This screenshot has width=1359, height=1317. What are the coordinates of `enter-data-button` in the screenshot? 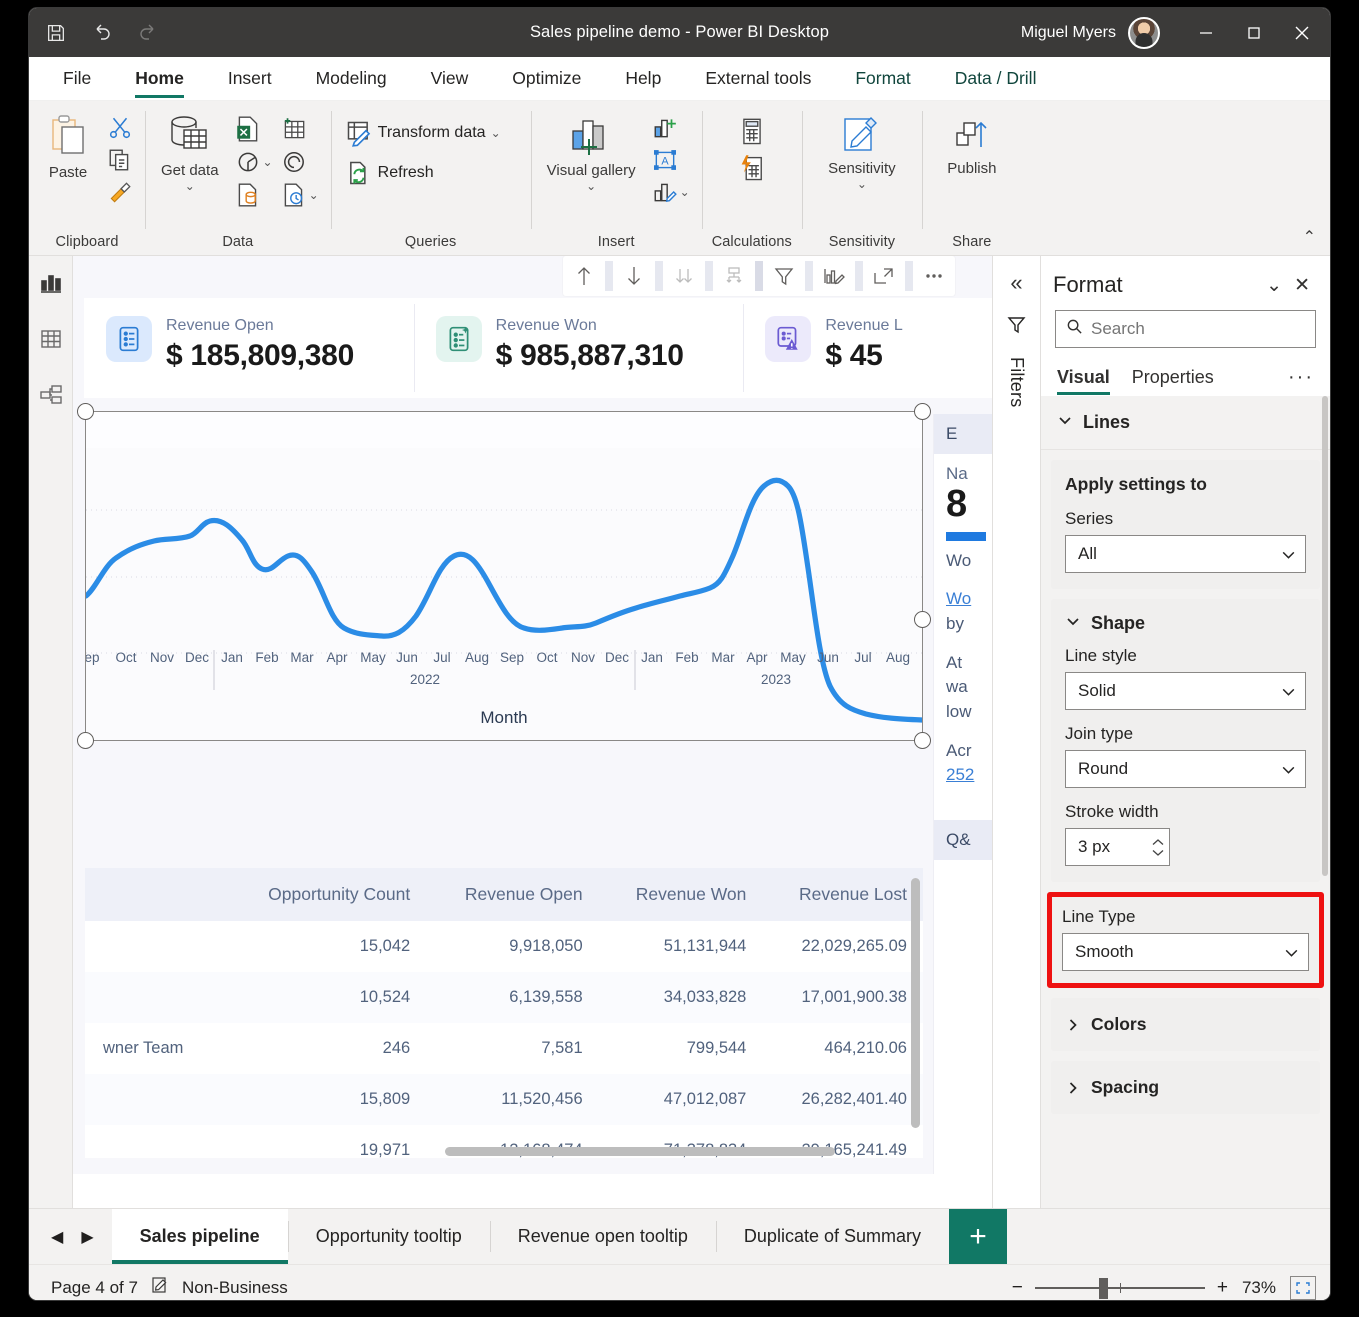 It's located at (300, 129).